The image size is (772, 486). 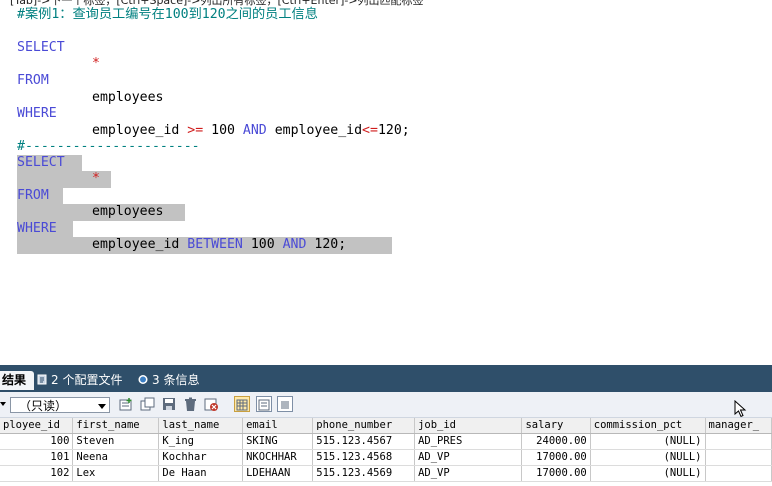 What do you see at coordinates (37, 441) in the screenshot?
I see `table-cell: 100` at bounding box center [37, 441].